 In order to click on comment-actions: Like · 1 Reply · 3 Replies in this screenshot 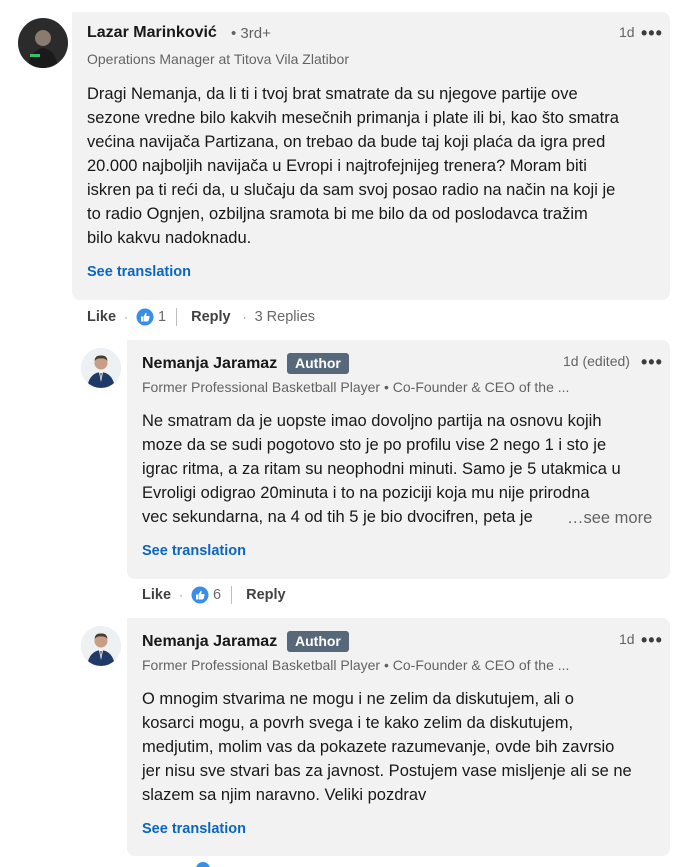, I will do `click(201, 317)`.